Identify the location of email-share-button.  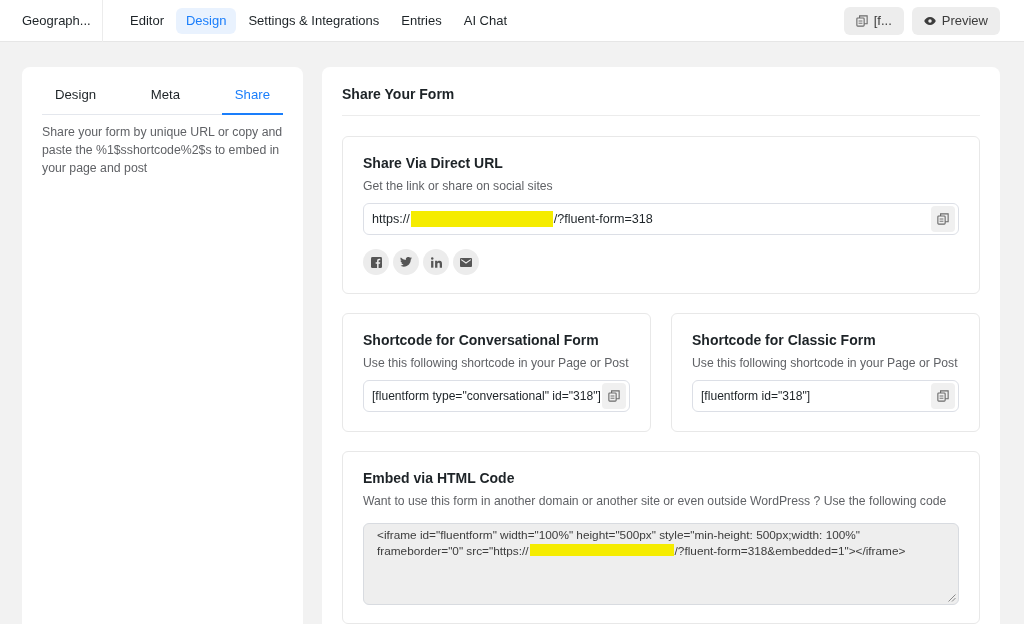
(466, 262).